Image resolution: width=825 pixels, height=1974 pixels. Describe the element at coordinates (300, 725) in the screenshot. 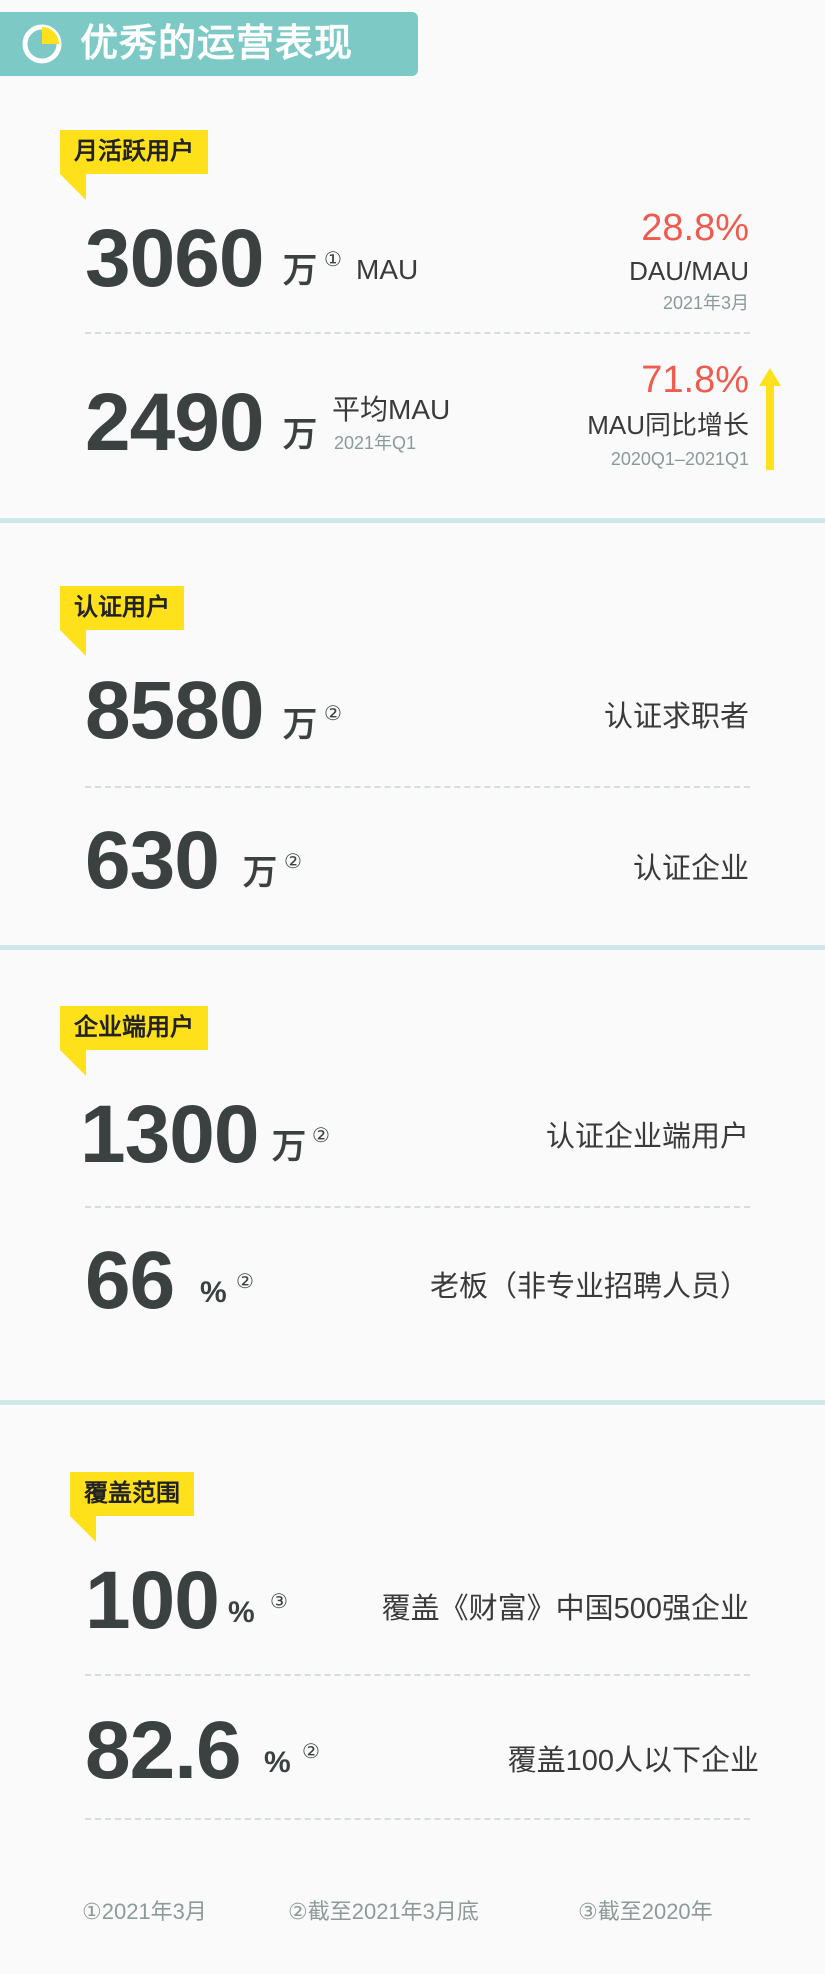

I see `certified-seekers-unit: 万` at that location.